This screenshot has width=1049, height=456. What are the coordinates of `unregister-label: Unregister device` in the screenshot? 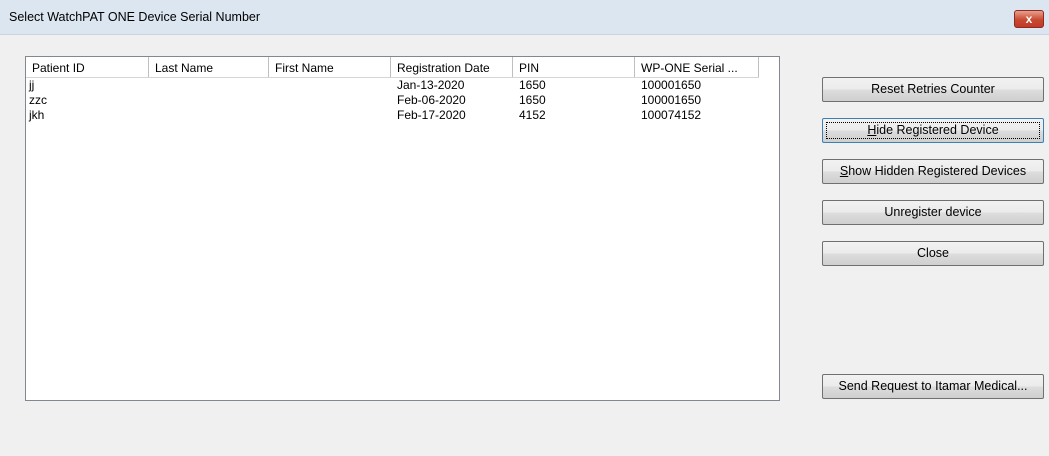 It's located at (933, 212).